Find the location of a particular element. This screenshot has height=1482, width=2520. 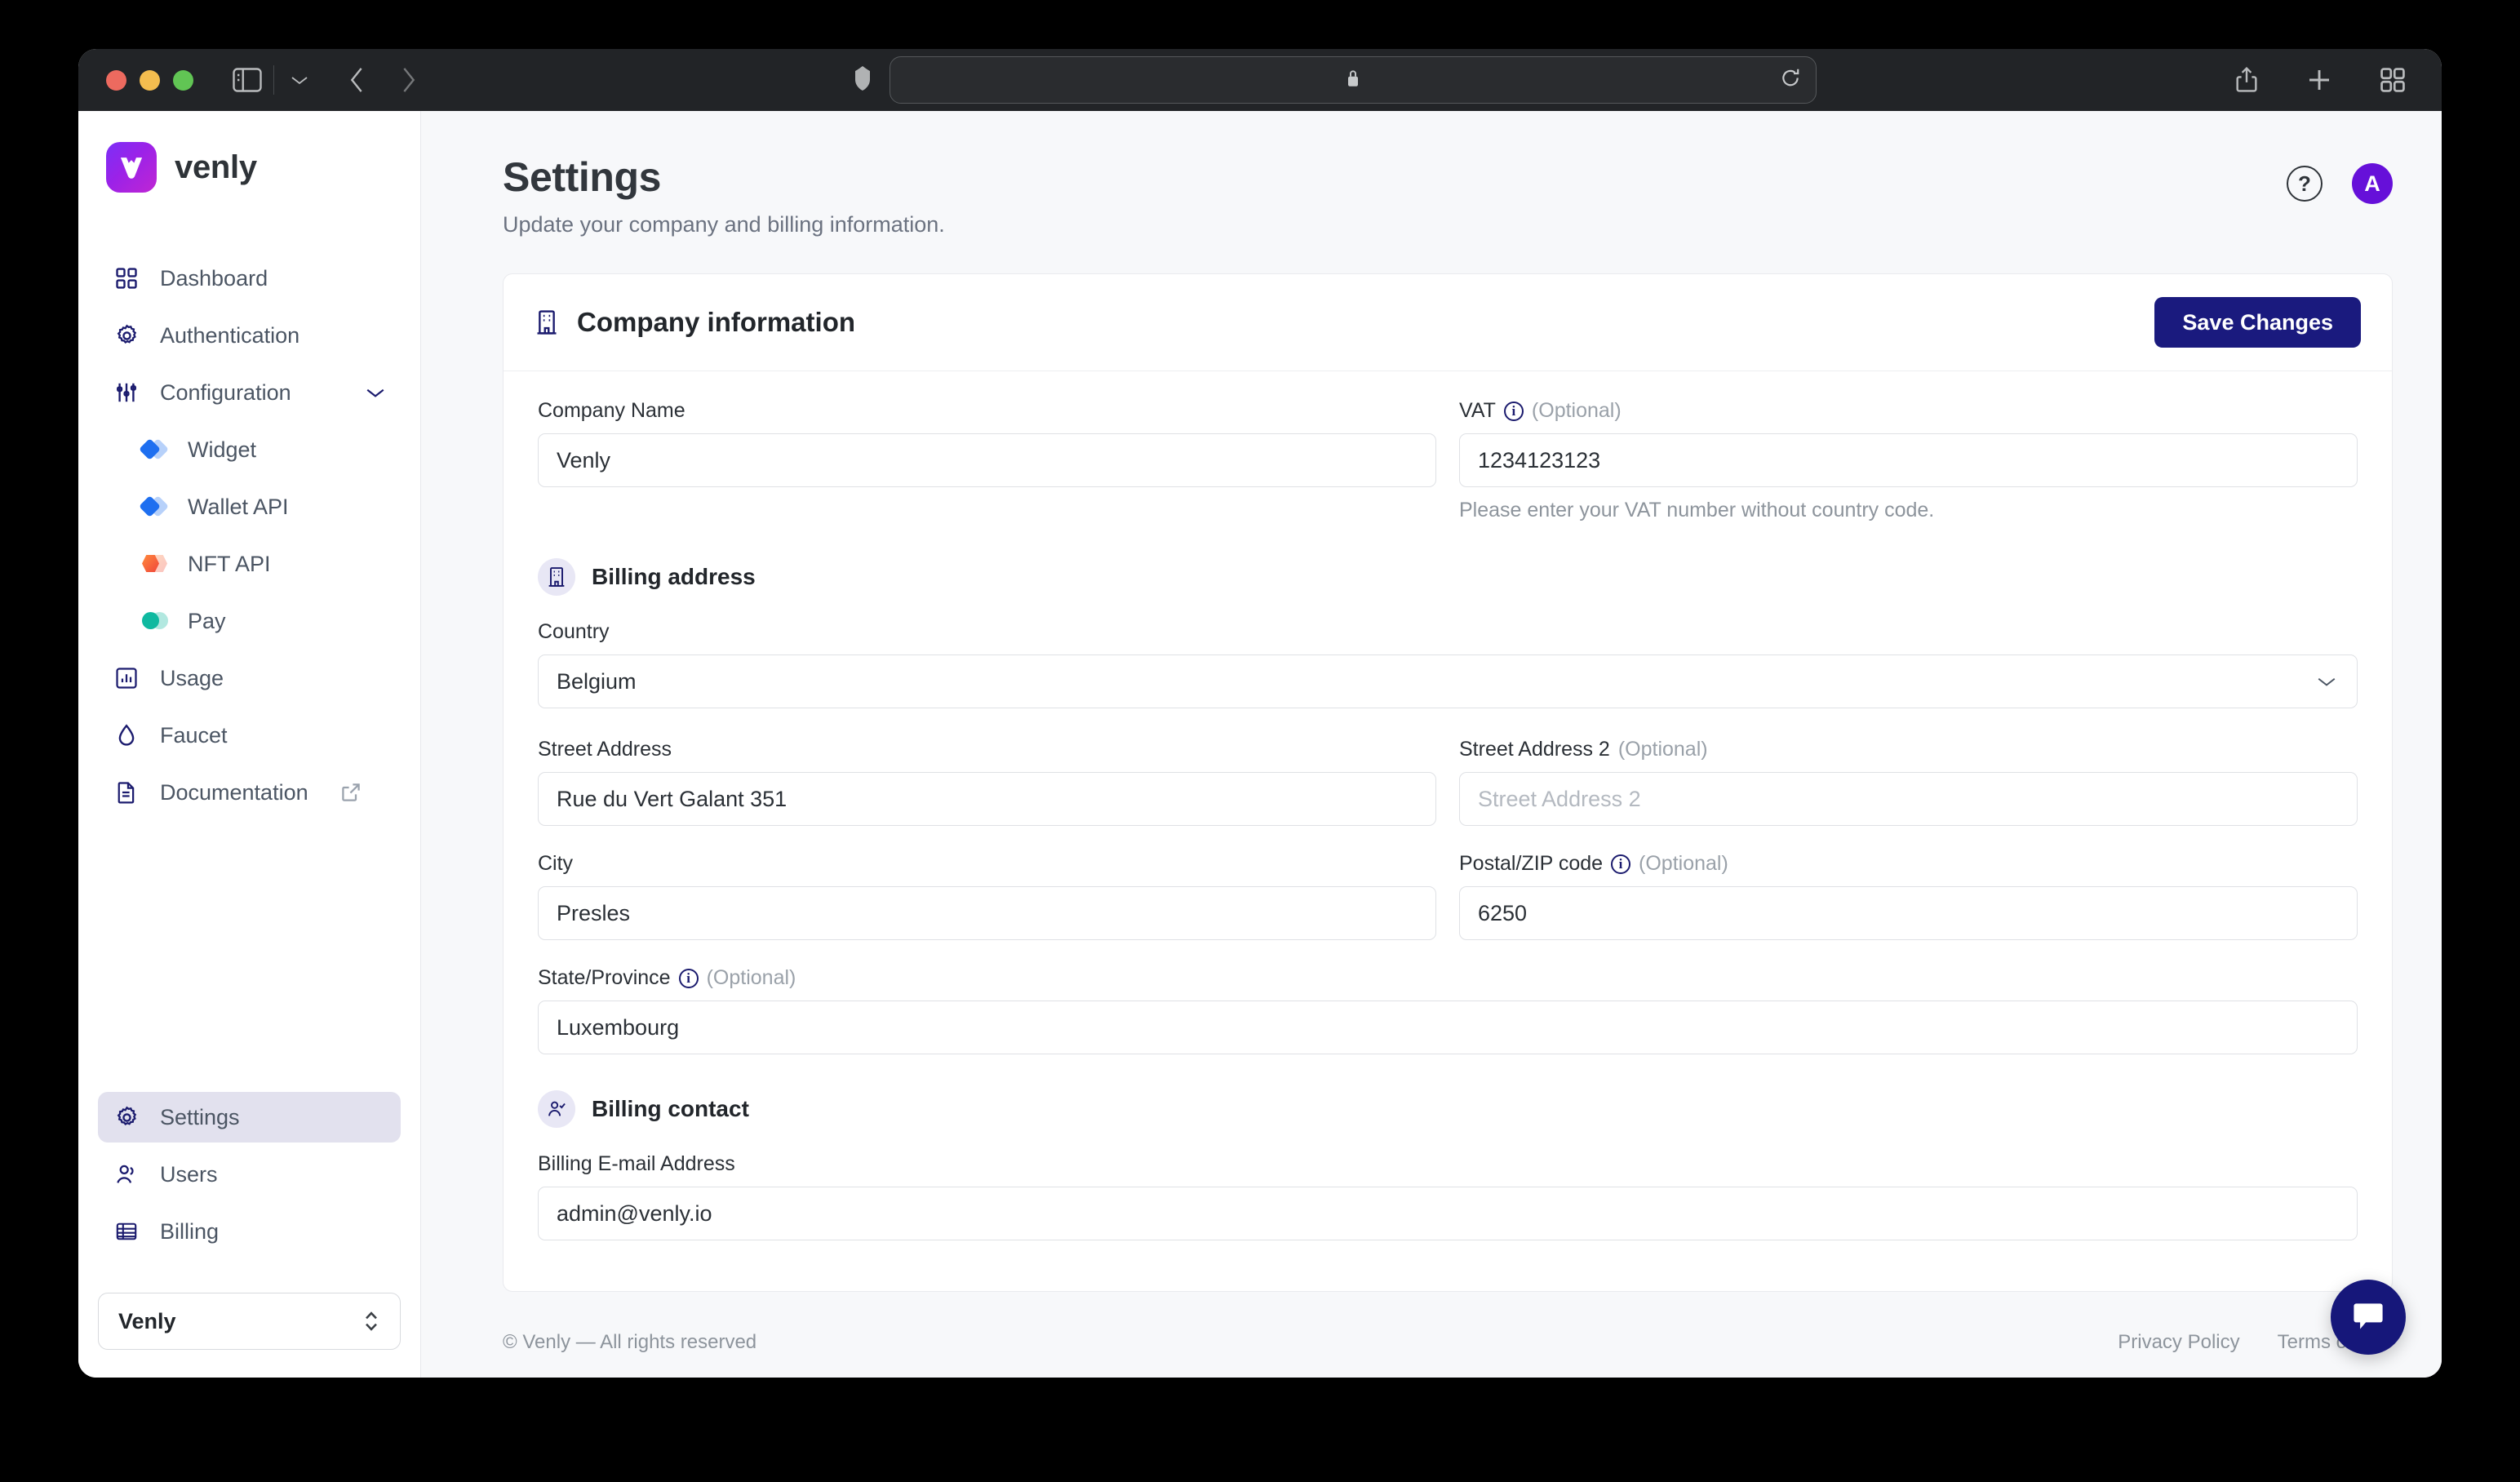

sidebar-item-label: Faucet is located at coordinates (194, 735).